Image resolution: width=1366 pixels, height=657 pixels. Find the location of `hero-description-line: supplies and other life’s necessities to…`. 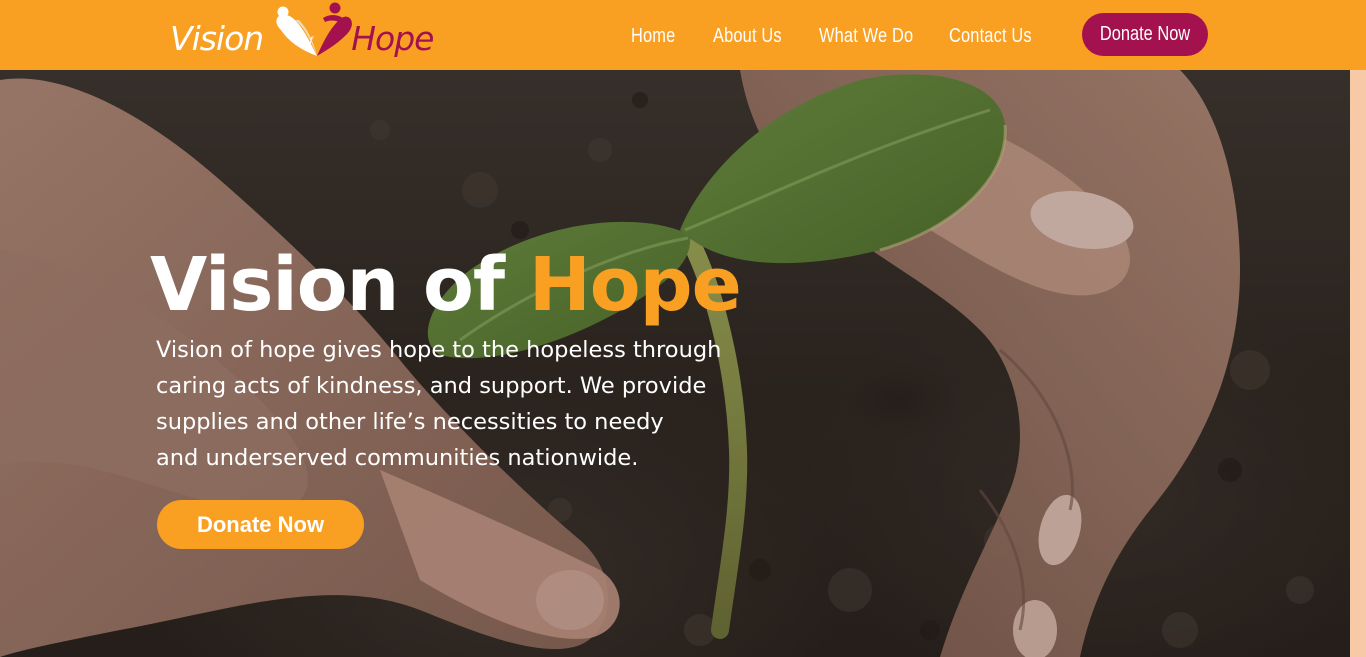

hero-description-line: supplies and other life’s necessities to… is located at coordinates (410, 422).